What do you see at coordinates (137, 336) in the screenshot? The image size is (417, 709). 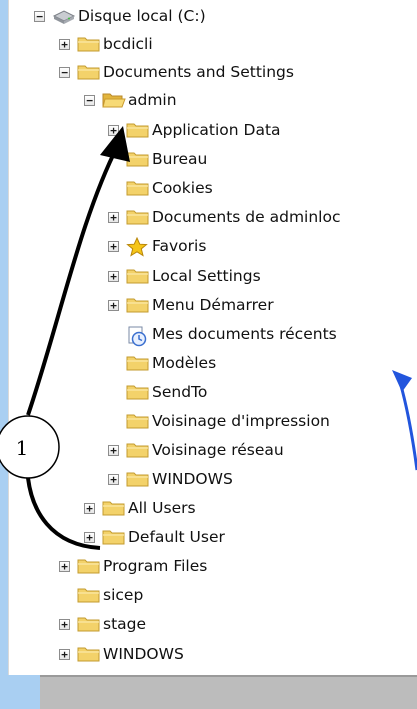 I see `recent-documents-icon` at bounding box center [137, 336].